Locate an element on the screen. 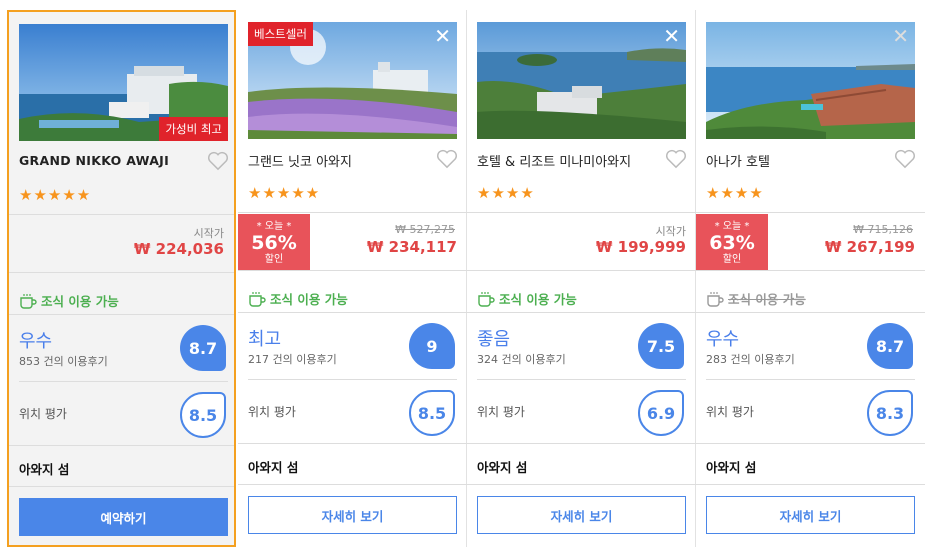 This screenshot has width=928, height=554. rating-word: 우수 is located at coordinates (723, 339).